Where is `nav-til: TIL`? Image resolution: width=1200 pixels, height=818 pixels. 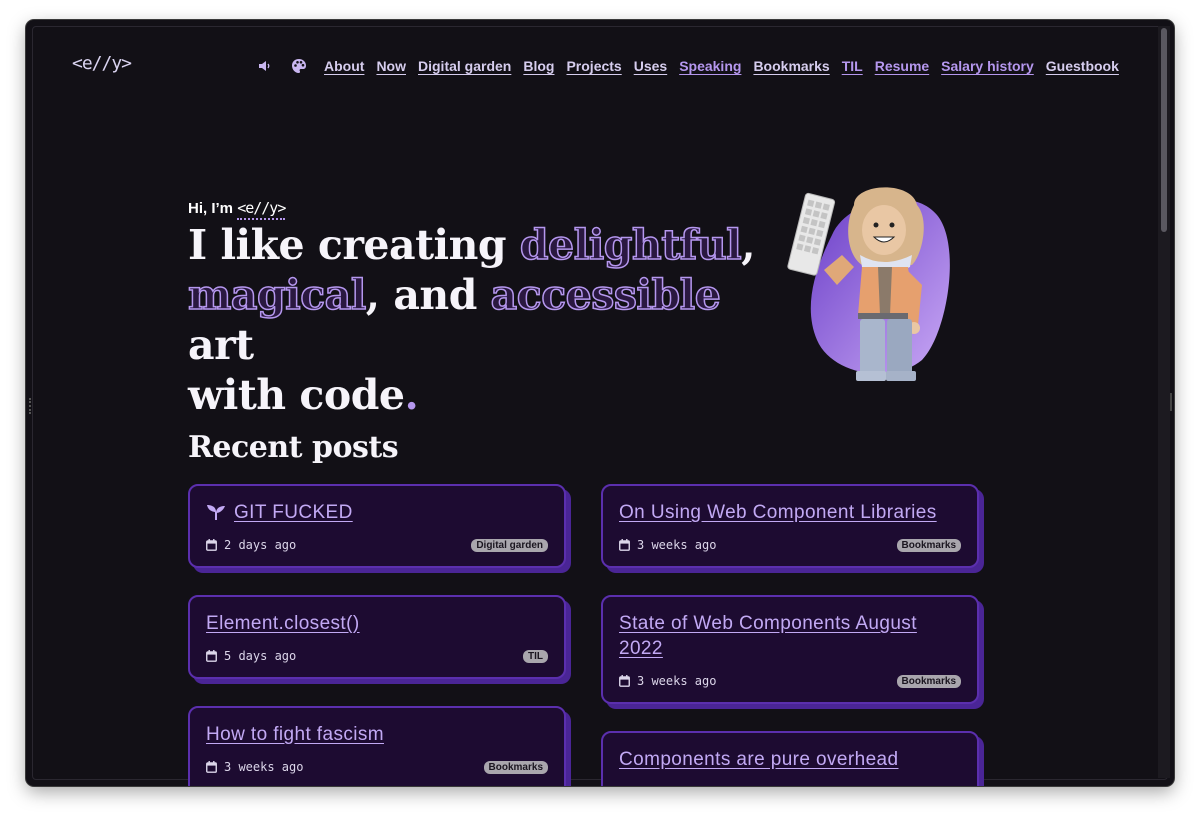 nav-til: TIL is located at coordinates (852, 66).